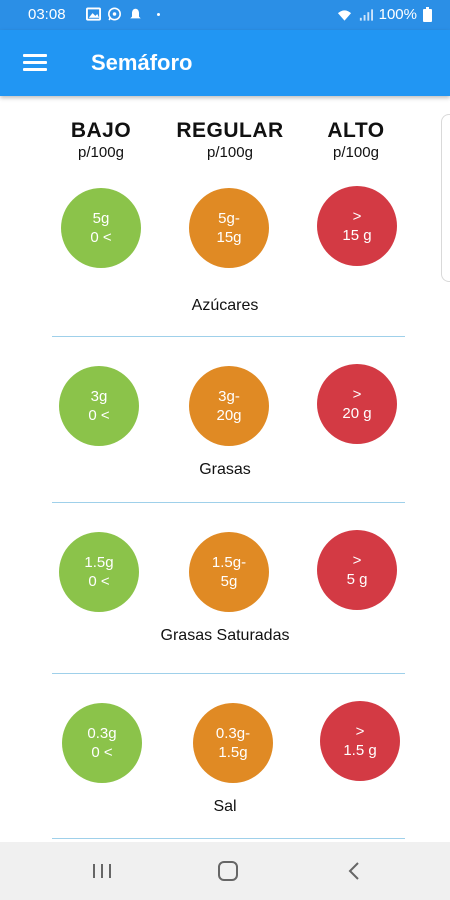 This screenshot has height=900, width=450. What do you see at coordinates (427, 14) in the screenshot?
I see `battery-icon` at bounding box center [427, 14].